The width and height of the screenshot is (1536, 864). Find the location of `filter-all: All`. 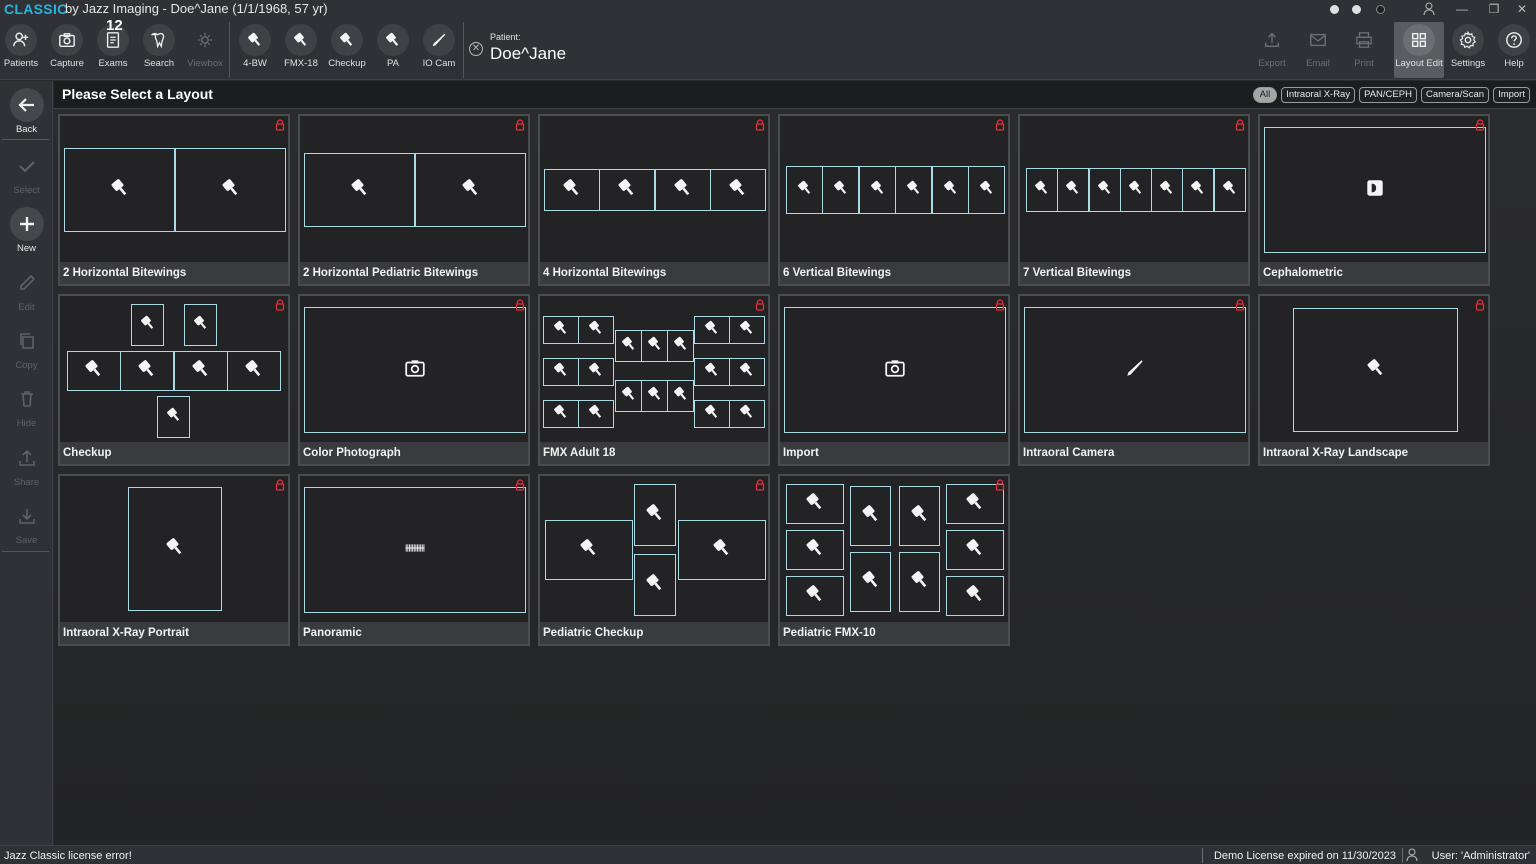

filter-all: All is located at coordinates (1265, 95).